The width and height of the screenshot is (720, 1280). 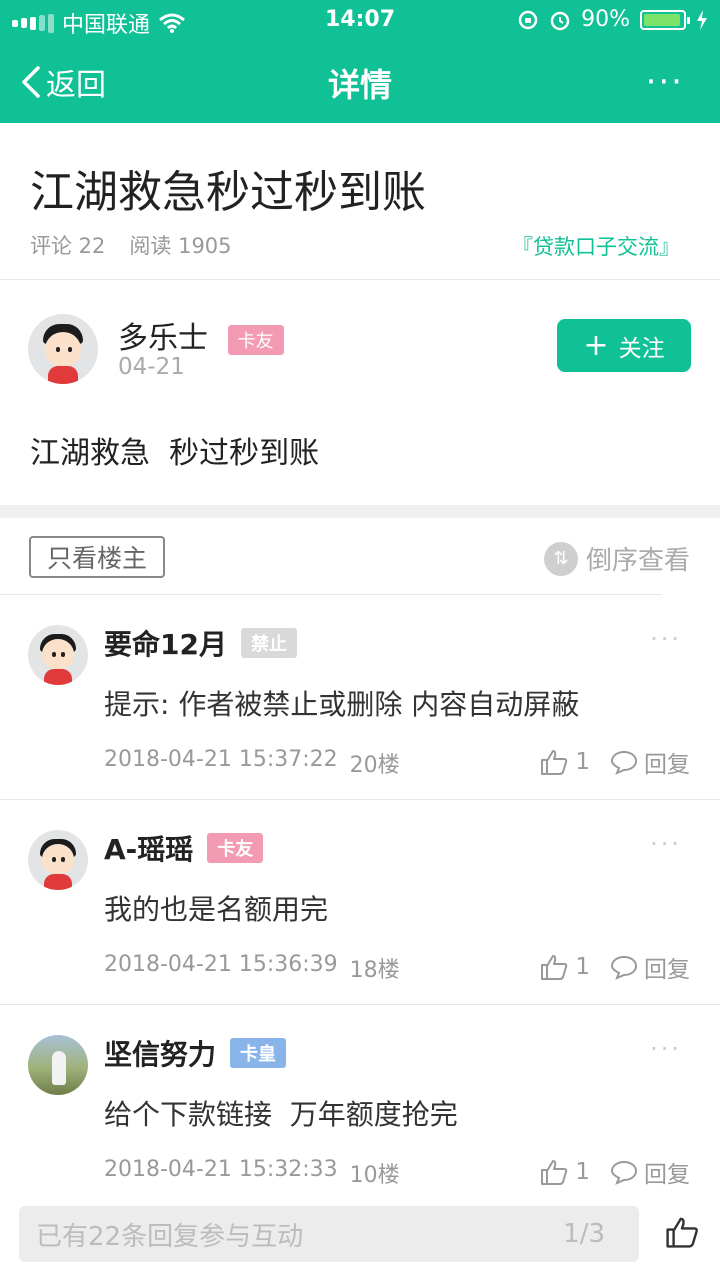 What do you see at coordinates (560, 20) in the screenshot?
I see `alarm-icon` at bounding box center [560, 20].